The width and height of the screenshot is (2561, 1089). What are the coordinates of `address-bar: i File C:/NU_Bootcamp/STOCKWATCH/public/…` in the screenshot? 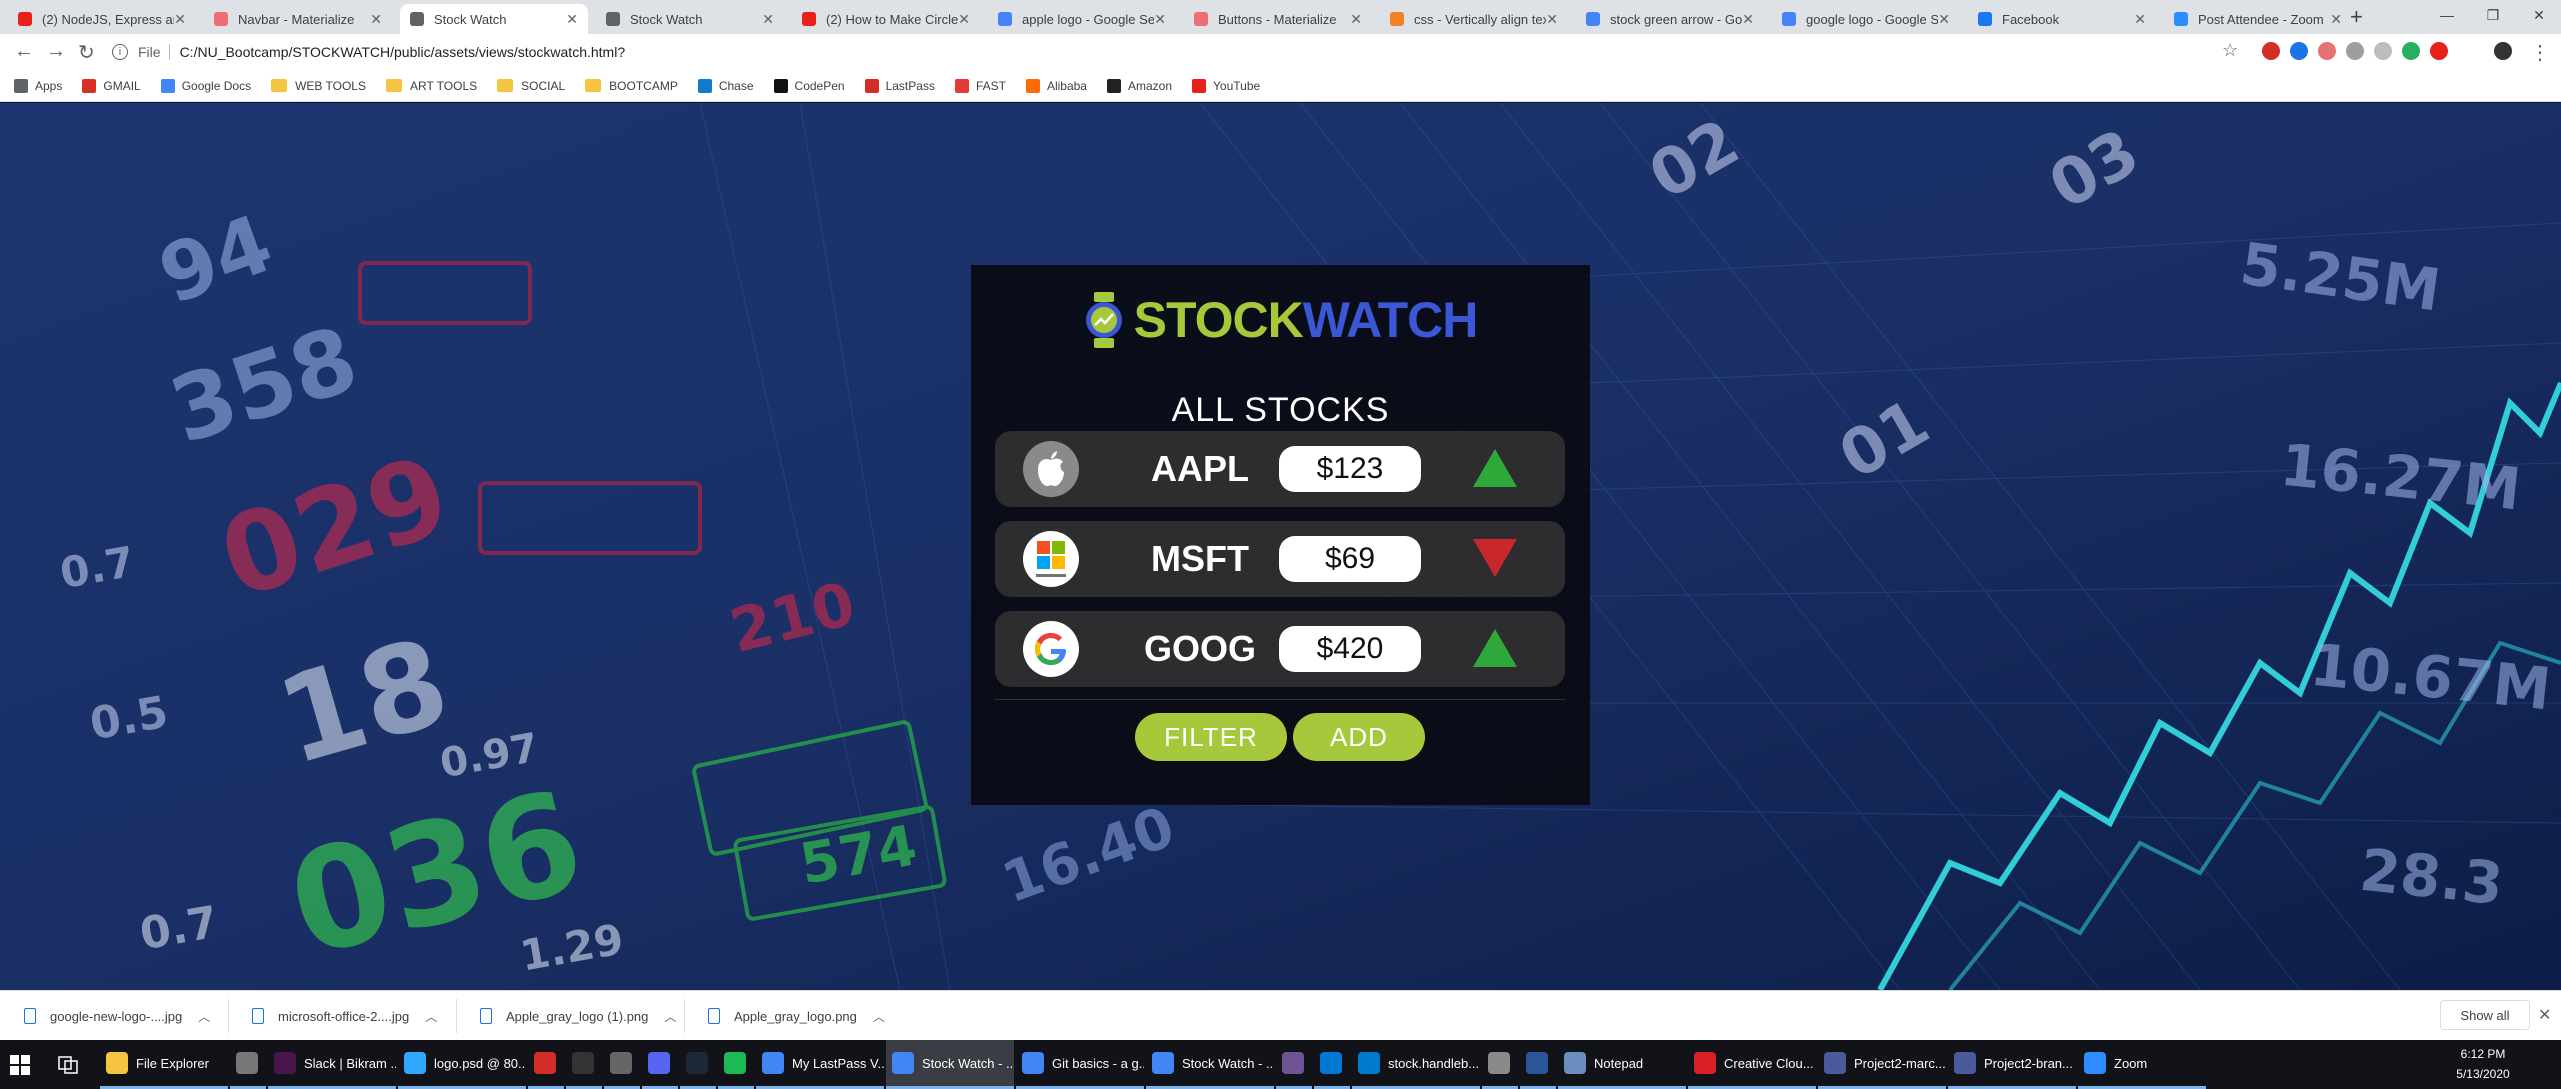 It's located at (1182, 52).